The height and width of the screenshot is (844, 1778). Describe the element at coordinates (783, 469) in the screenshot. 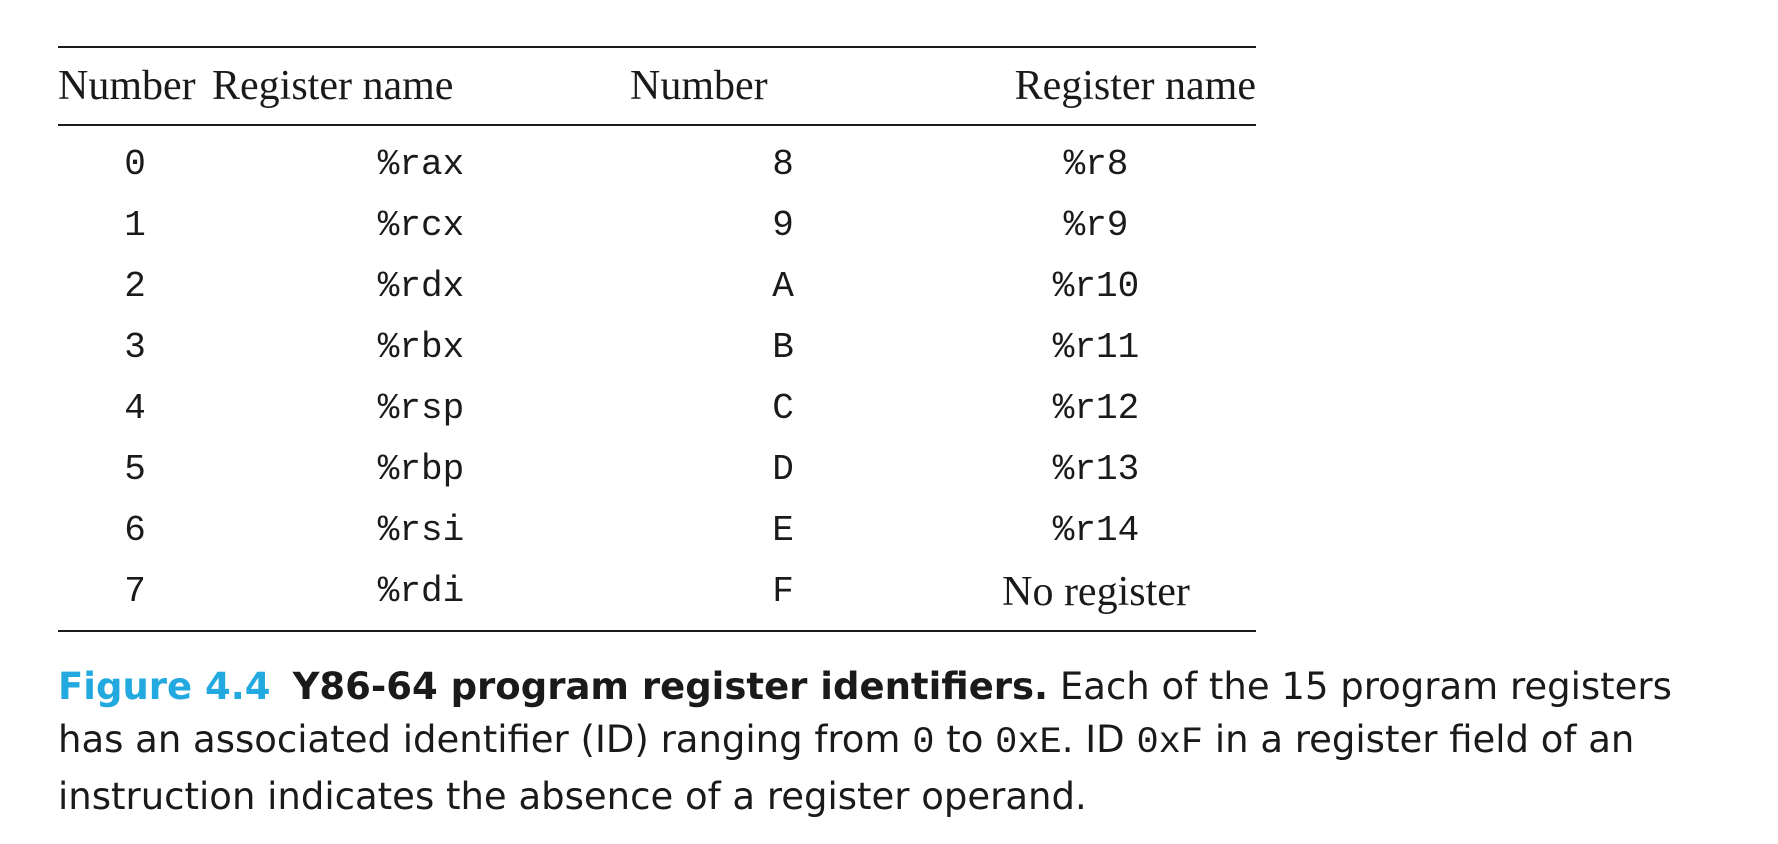

I see `cell-number: D` at that location.